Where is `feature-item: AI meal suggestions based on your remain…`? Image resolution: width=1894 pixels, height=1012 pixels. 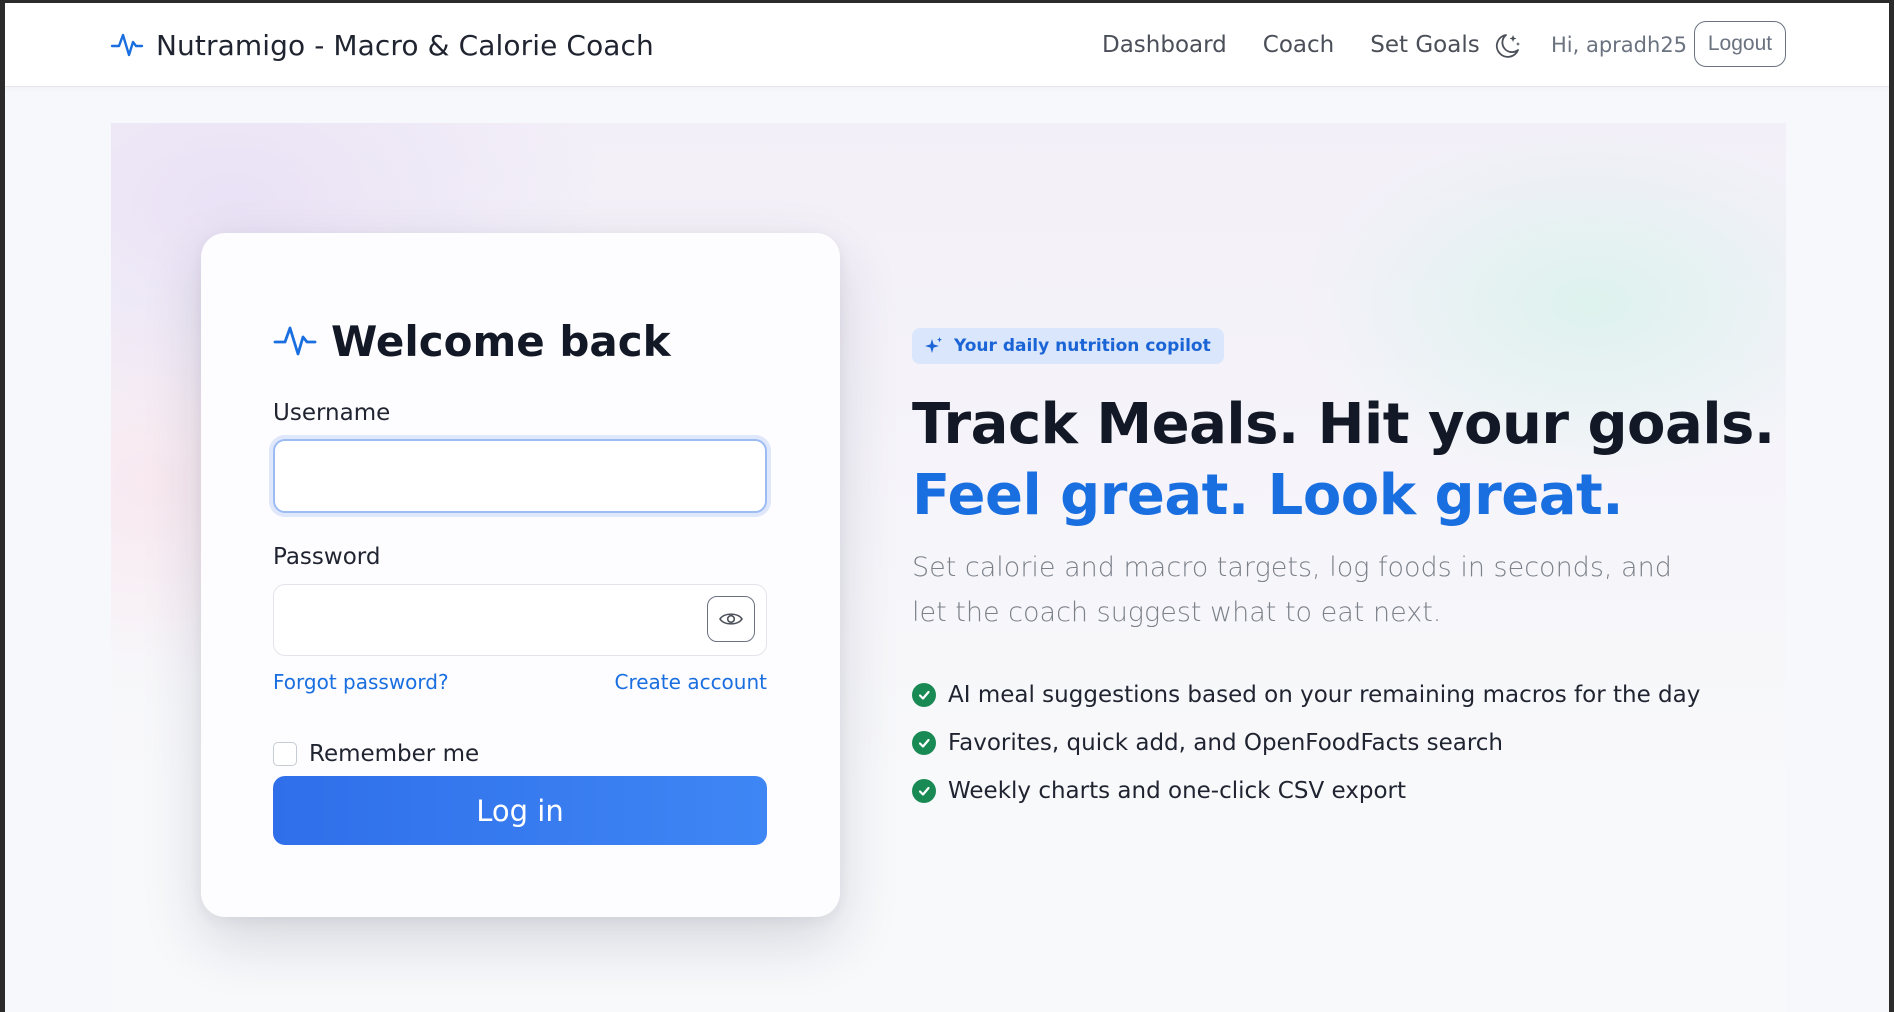
feature-item: AI meal suggestions based on your remain… is located at coordinates (1306, 695).